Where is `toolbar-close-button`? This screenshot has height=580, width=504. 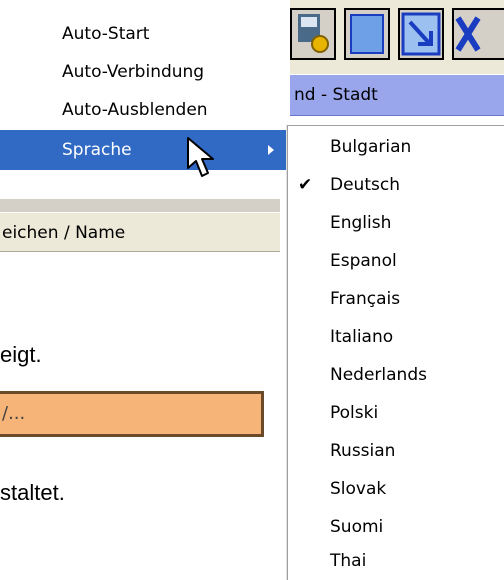
toolbar-close-button is located at coordinates (478, 34).